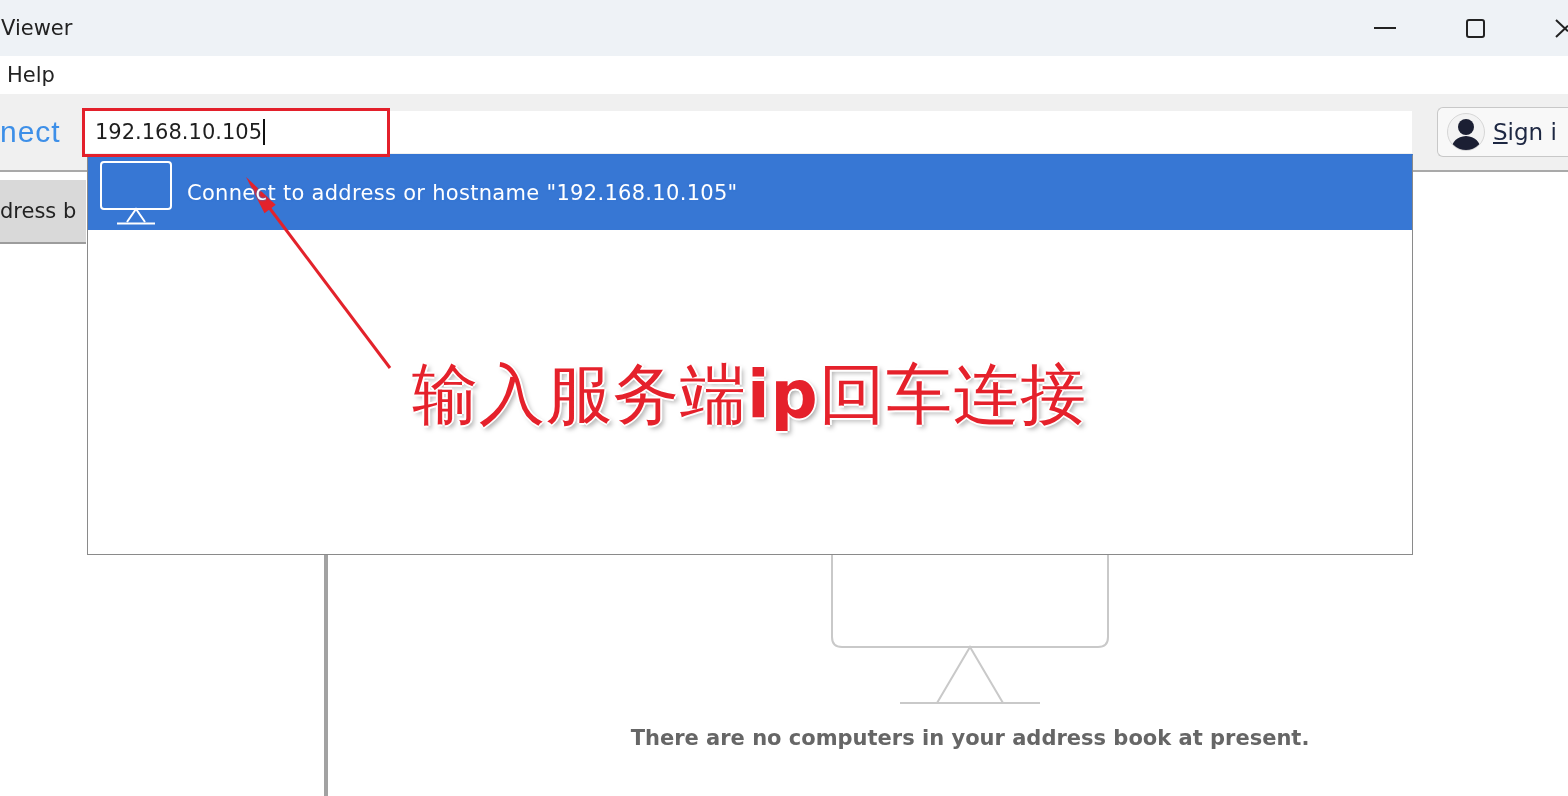  I want to click on window-title: Viewer, so click(36, 28).